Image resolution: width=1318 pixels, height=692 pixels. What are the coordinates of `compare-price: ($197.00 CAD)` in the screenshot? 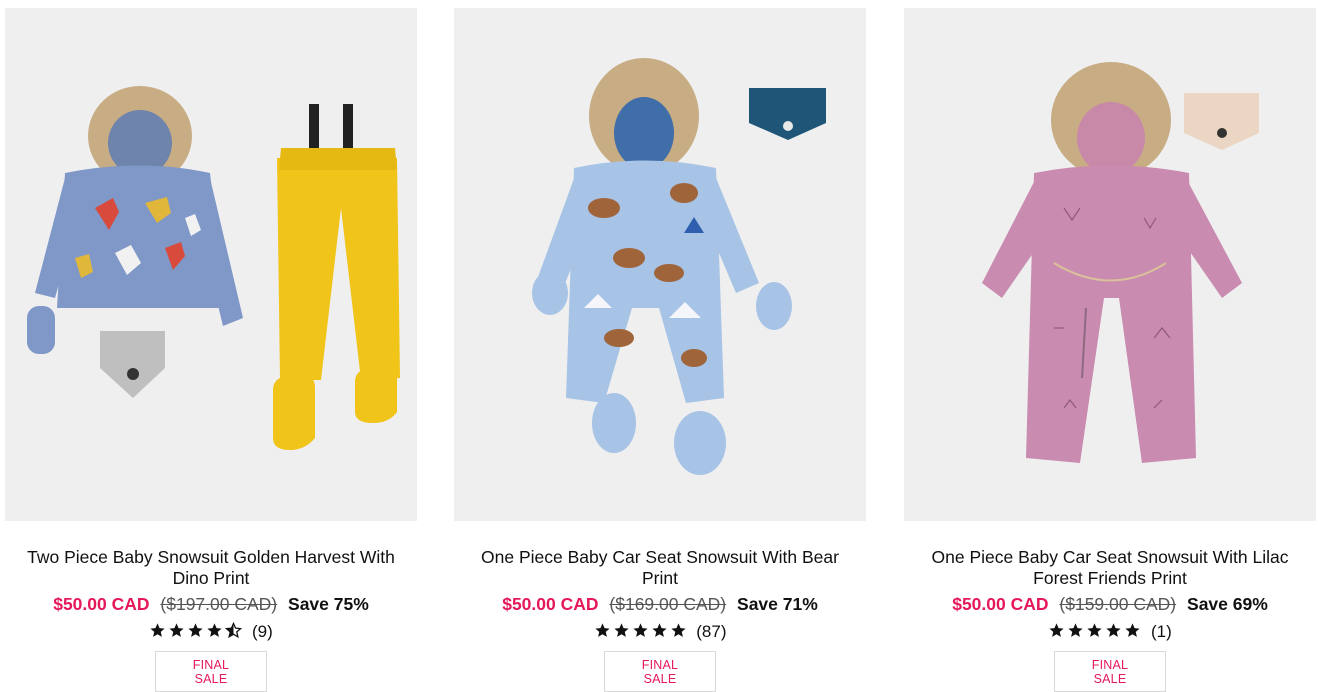 It's located at (219, 604).